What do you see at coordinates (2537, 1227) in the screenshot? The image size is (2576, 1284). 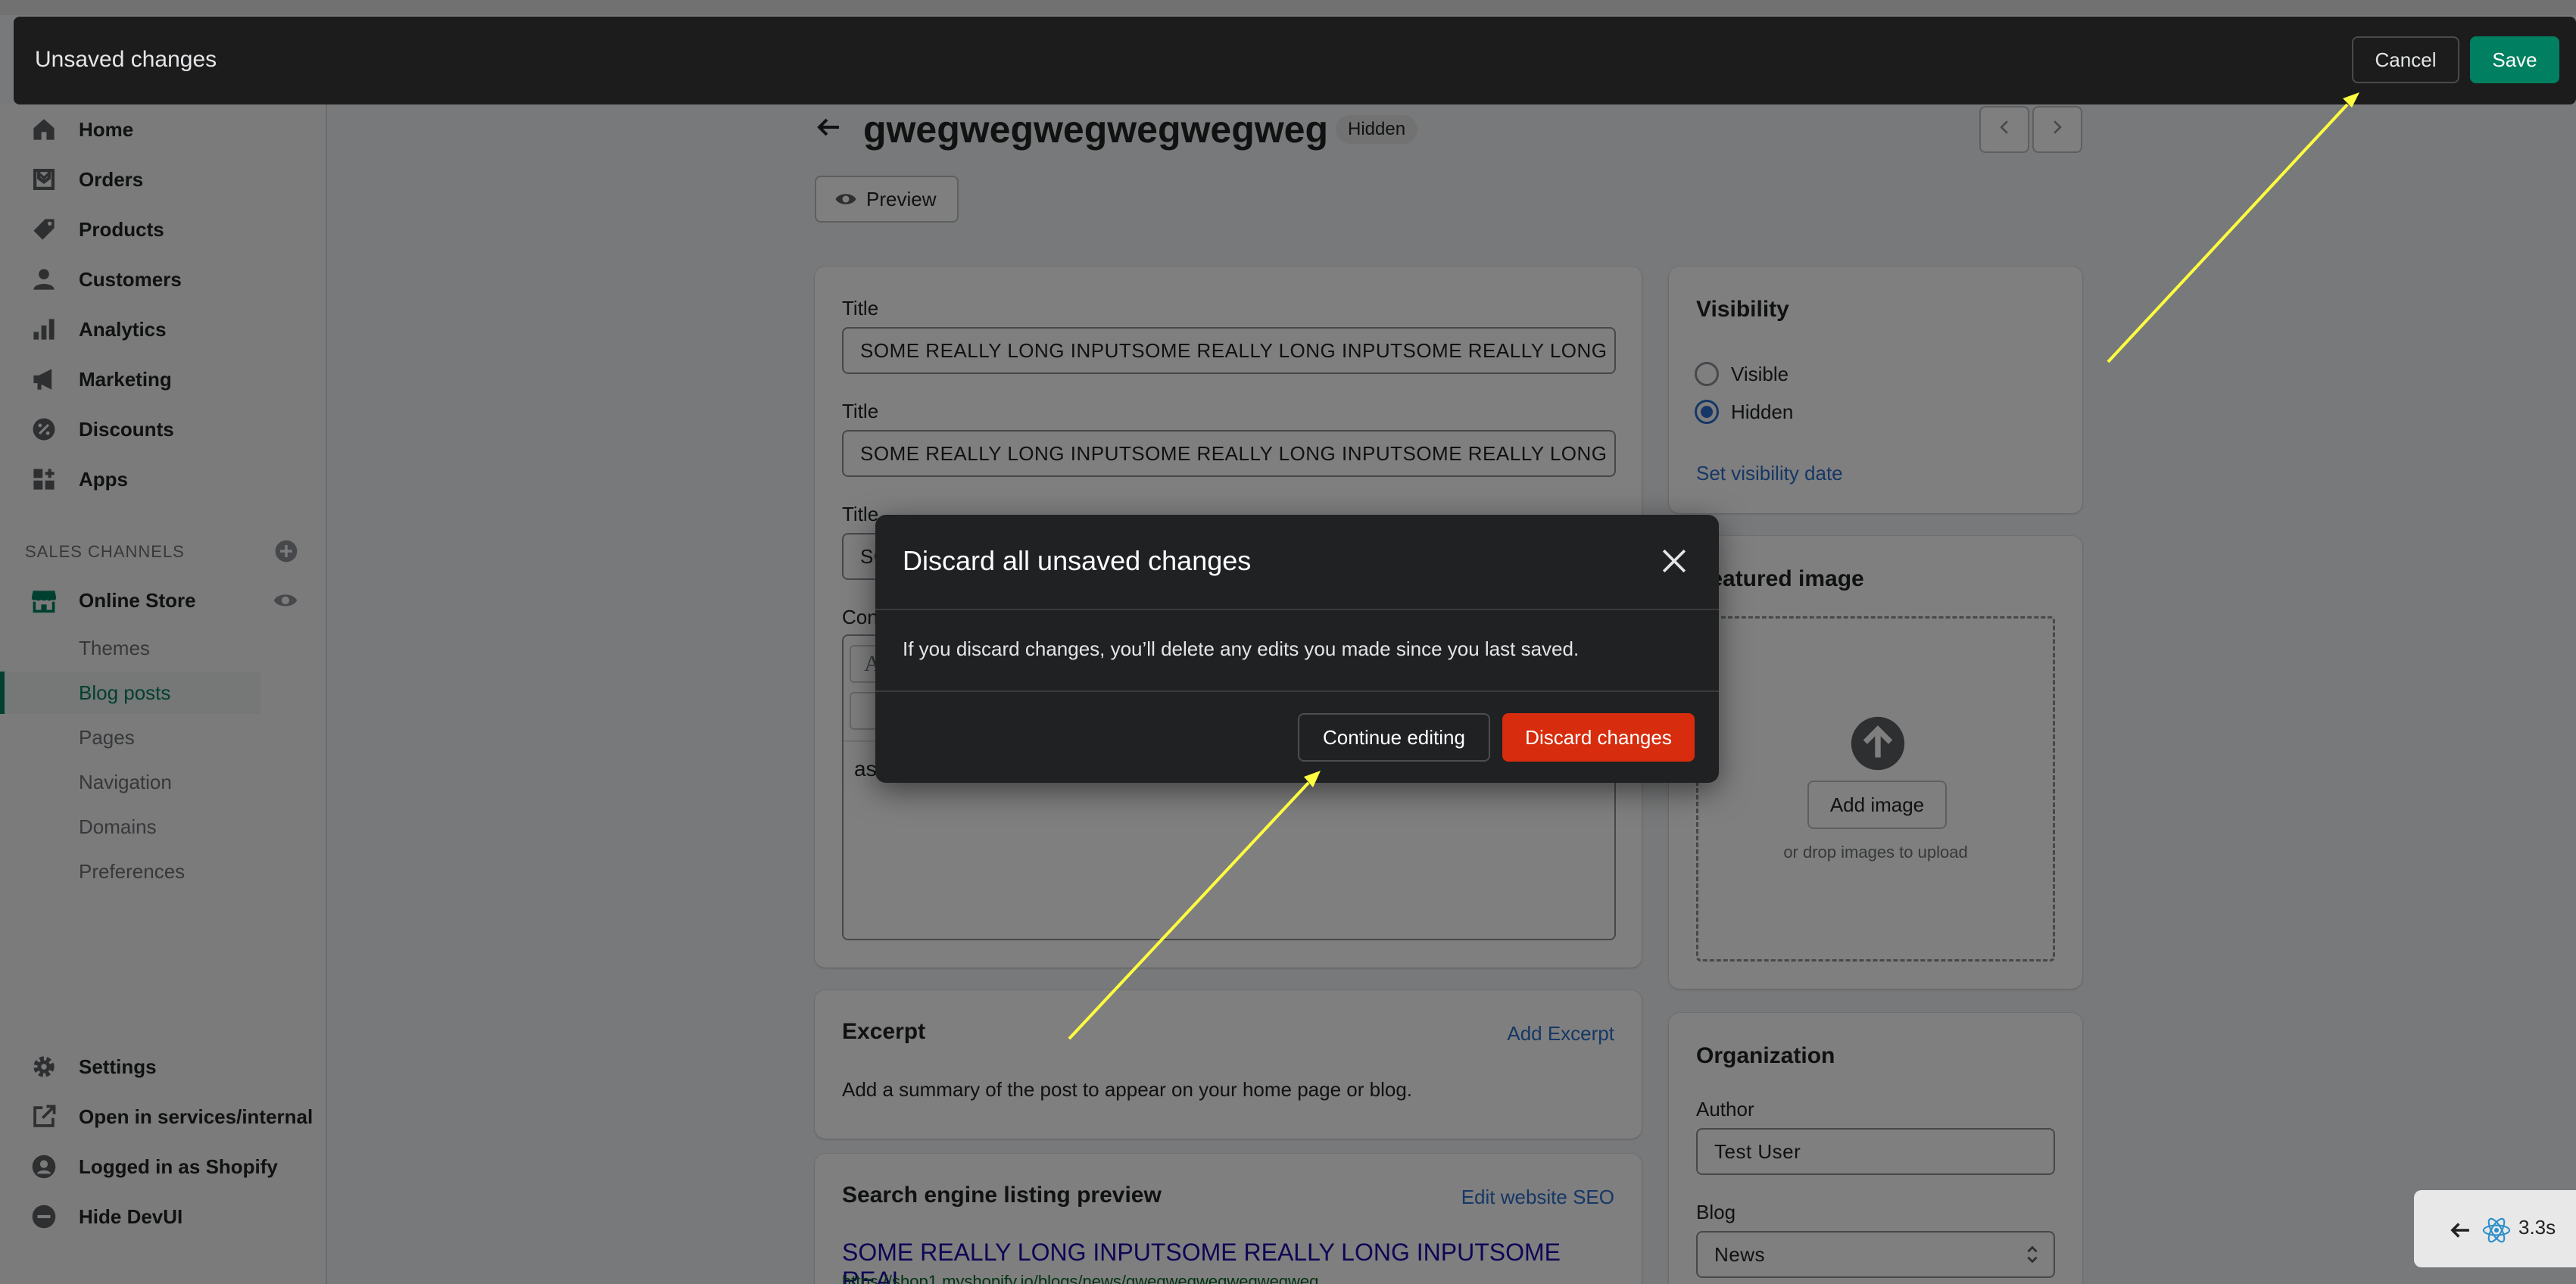 I see `timing-value: 3.3s` at bounding box center [2537, 1227].